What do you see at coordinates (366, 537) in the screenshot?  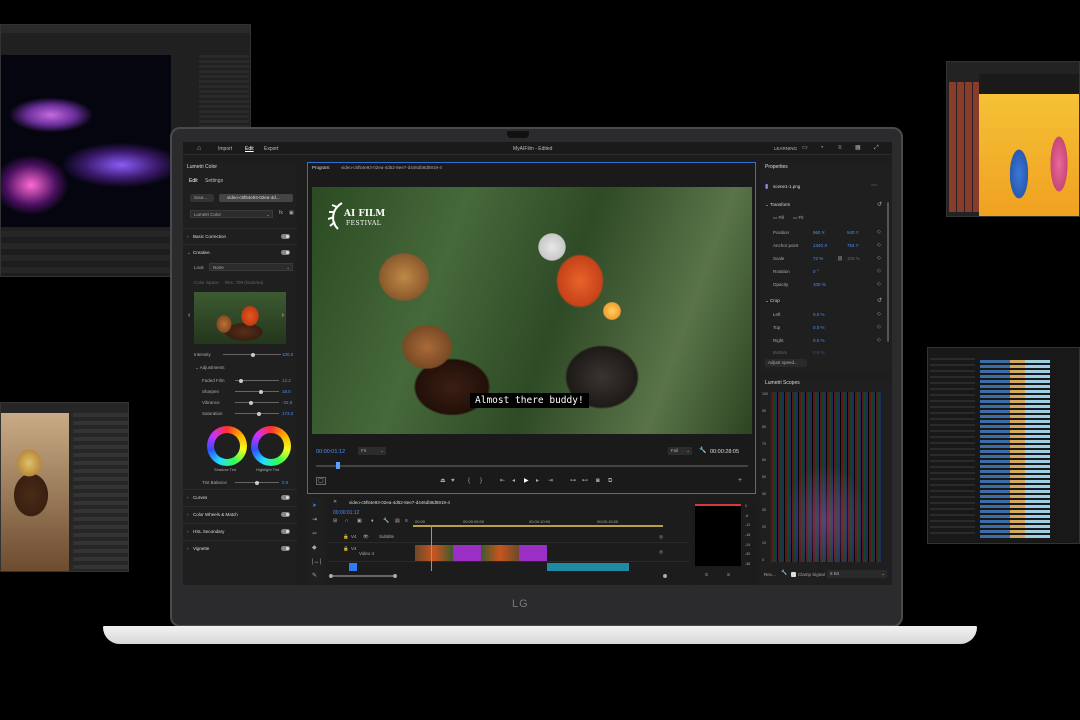 I see `track-visibility-icon: 👁` at bounding box center [366, 537].